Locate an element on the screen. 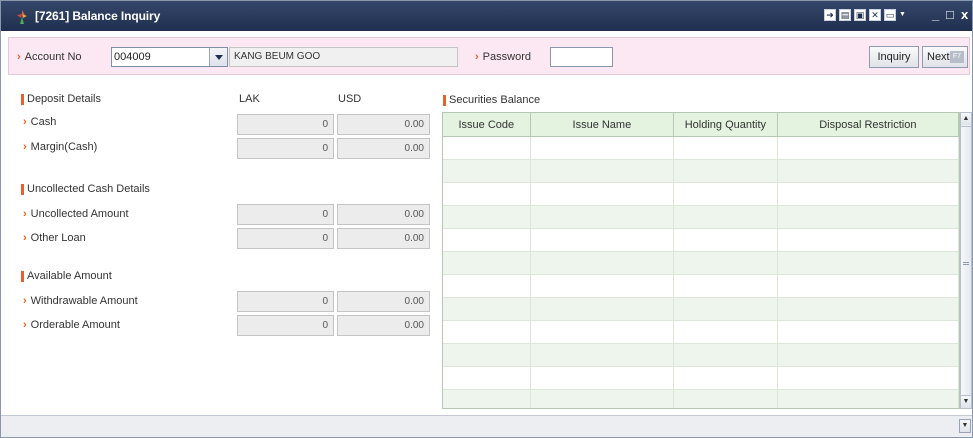 Image resolution: width=973 pixels, height=438 pixels. print-icon: ▭ is located at coordinates (890, 15).